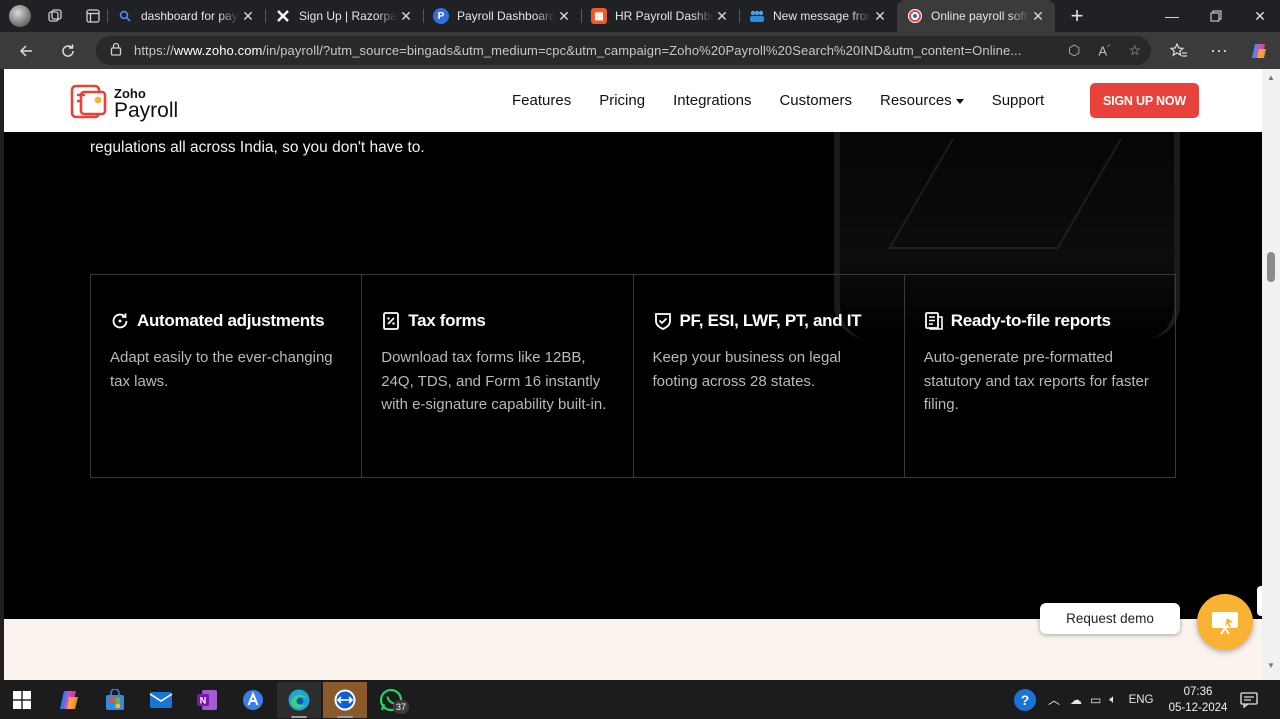 This screenshot has width=1280, height=719. What do you see at coordinates (391, 321) in the screenshot?
I see `percent-doc-icon` at bounding box center [391, 321].